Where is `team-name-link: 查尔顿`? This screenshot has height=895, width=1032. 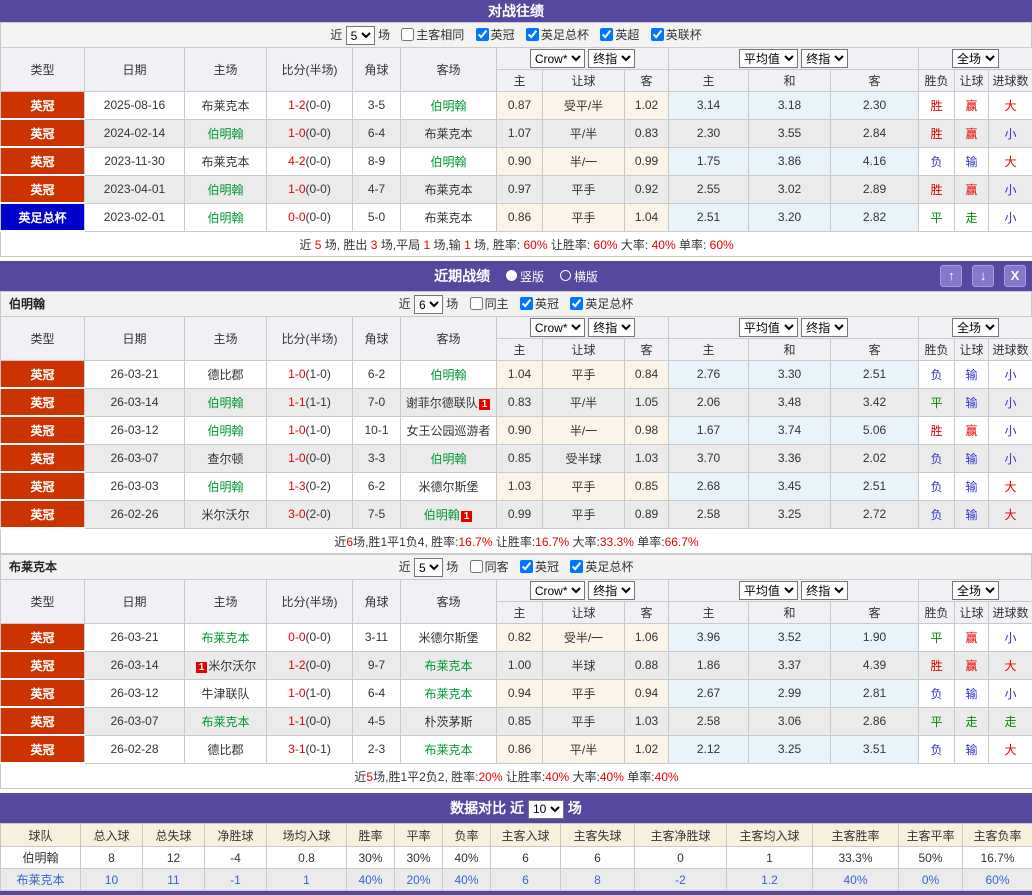 team-name-link: 查尔顿 is located at coordinates (225, 459).